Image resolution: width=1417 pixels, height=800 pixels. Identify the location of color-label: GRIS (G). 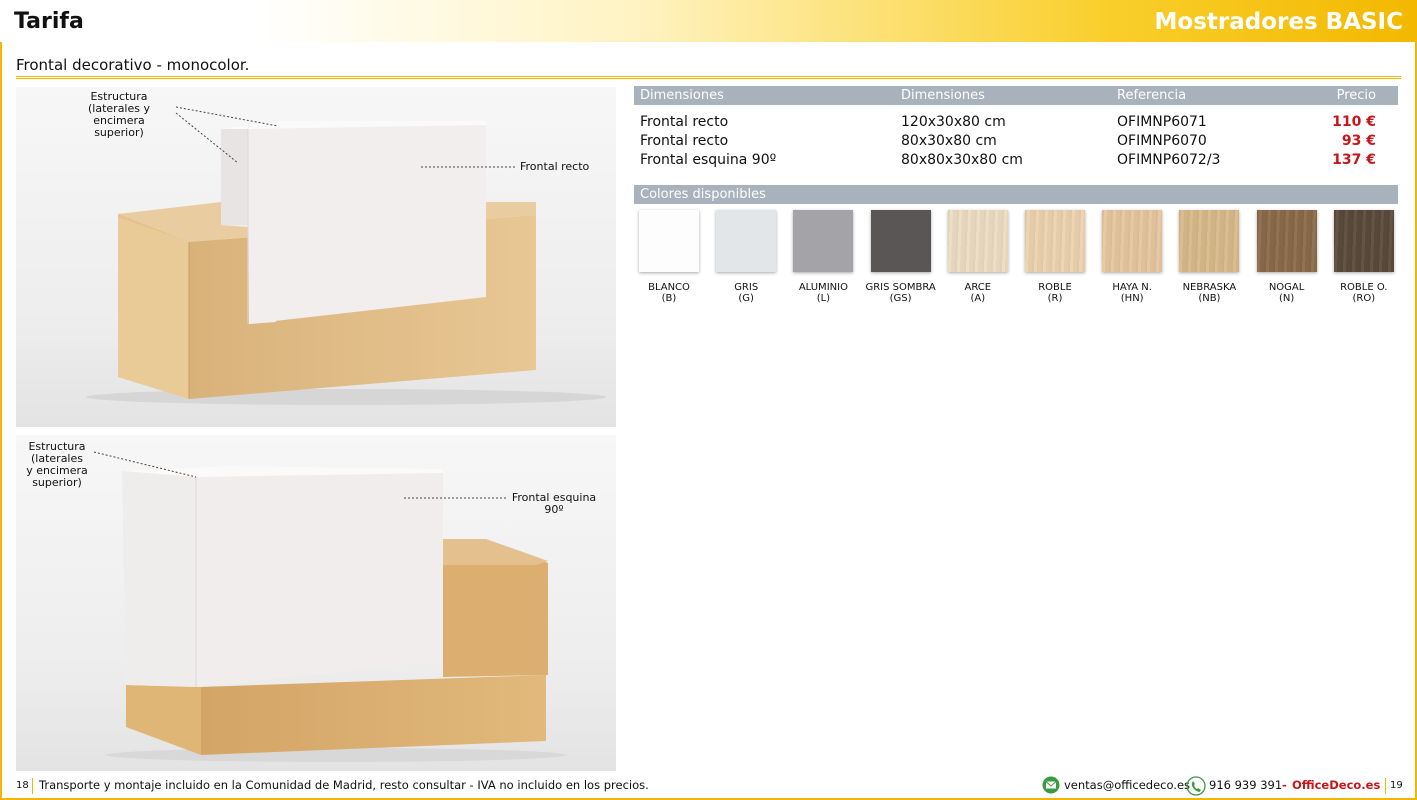
(746, 293).